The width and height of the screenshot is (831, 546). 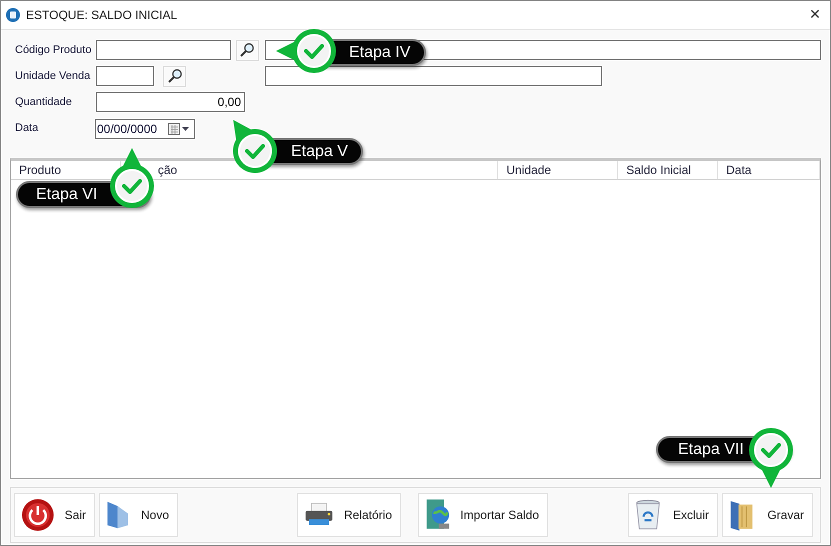 What do you see at coordinates (170, 102) in the screenshot?
I see `quantity-field: 0,00` at bounding box center [170, 102].